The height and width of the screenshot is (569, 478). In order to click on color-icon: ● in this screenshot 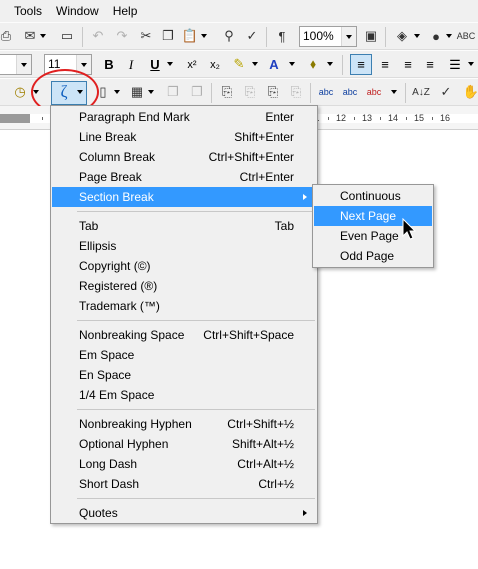, I will do `click(436, 36)`.